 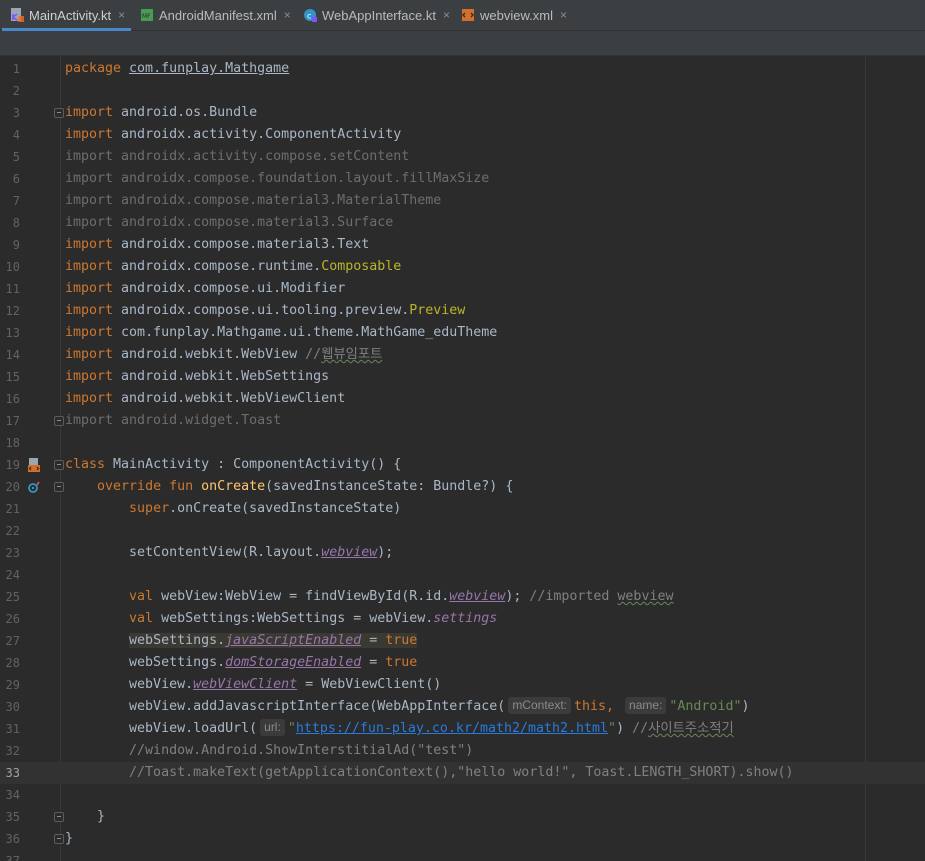 I want to click on code-token: webView., so click(x=129, y=684).